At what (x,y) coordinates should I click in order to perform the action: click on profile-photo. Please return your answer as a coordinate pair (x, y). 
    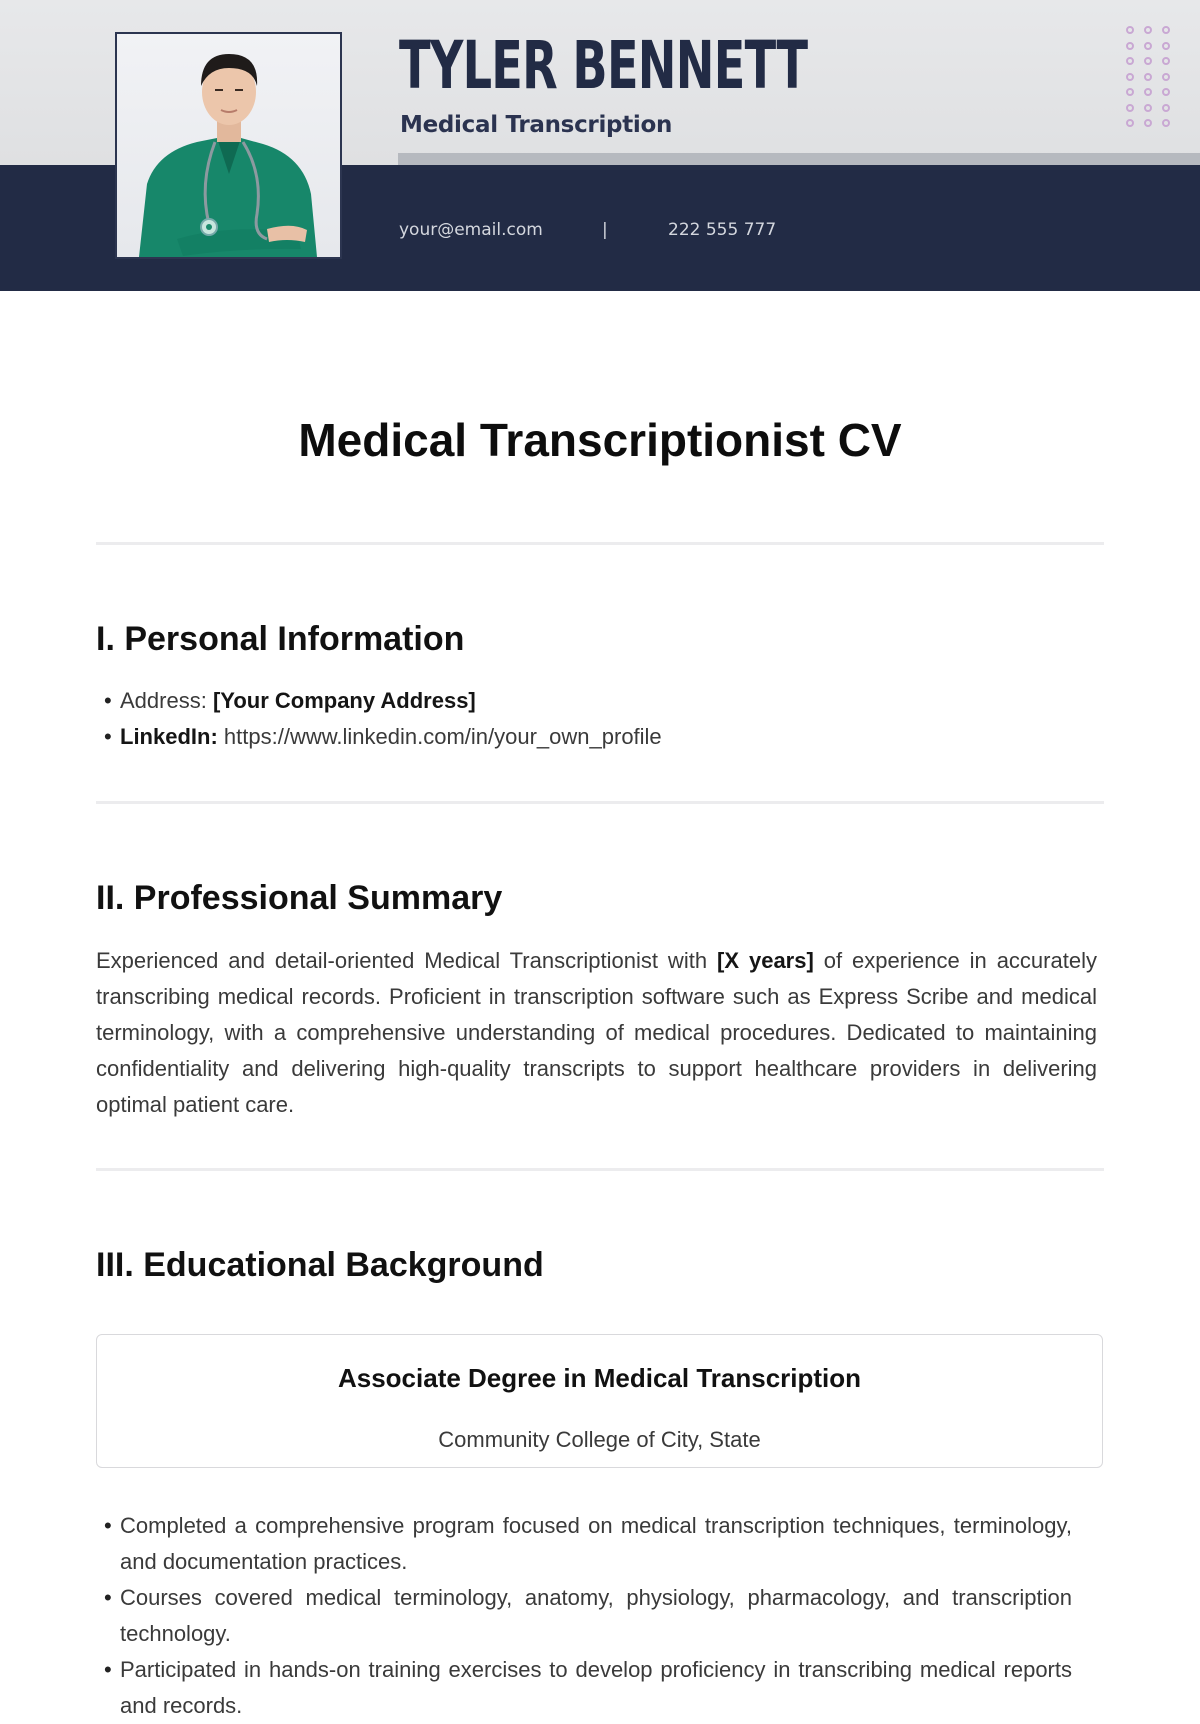
    Looking at the image, I should click on (228, 145).